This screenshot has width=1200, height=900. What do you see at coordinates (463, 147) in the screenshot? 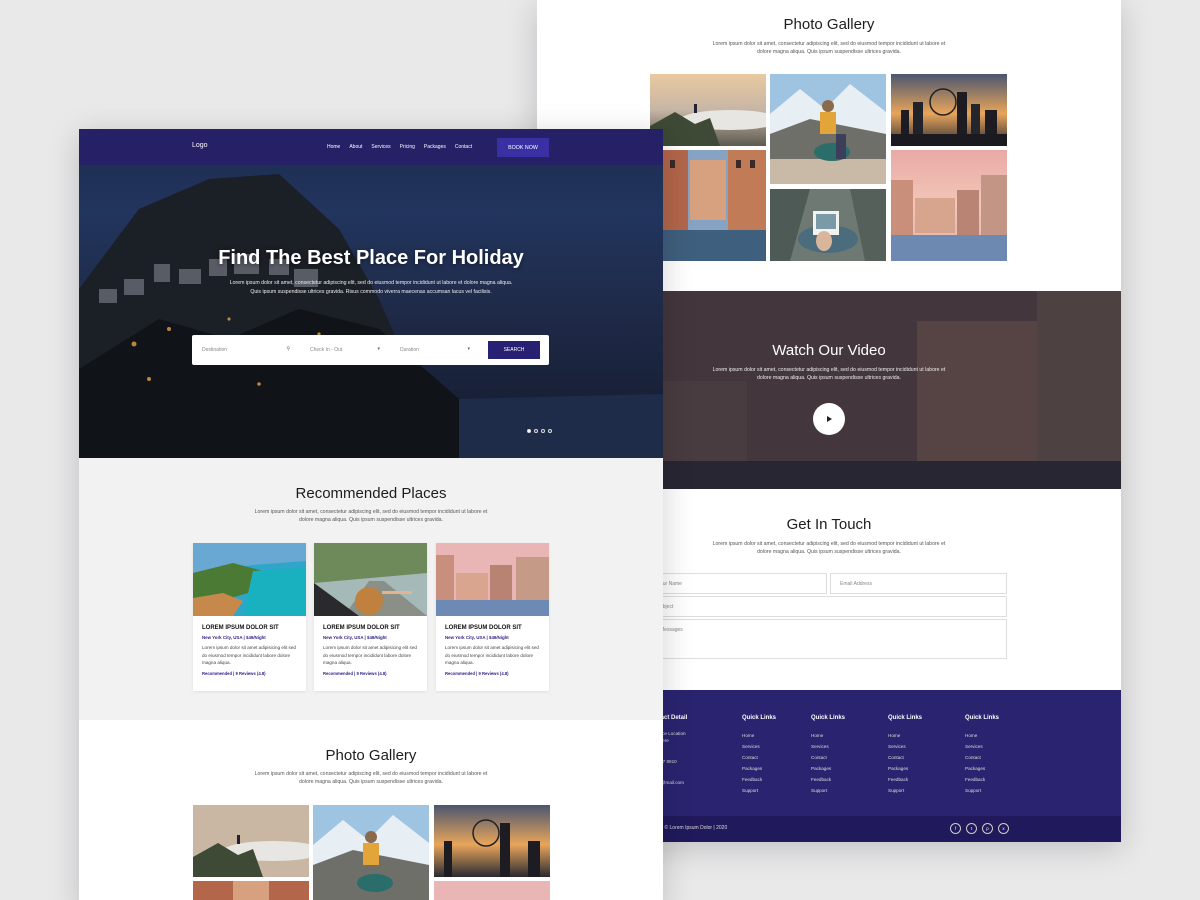
I see `nav-contact: Contact` at bounding box center [463, 147].